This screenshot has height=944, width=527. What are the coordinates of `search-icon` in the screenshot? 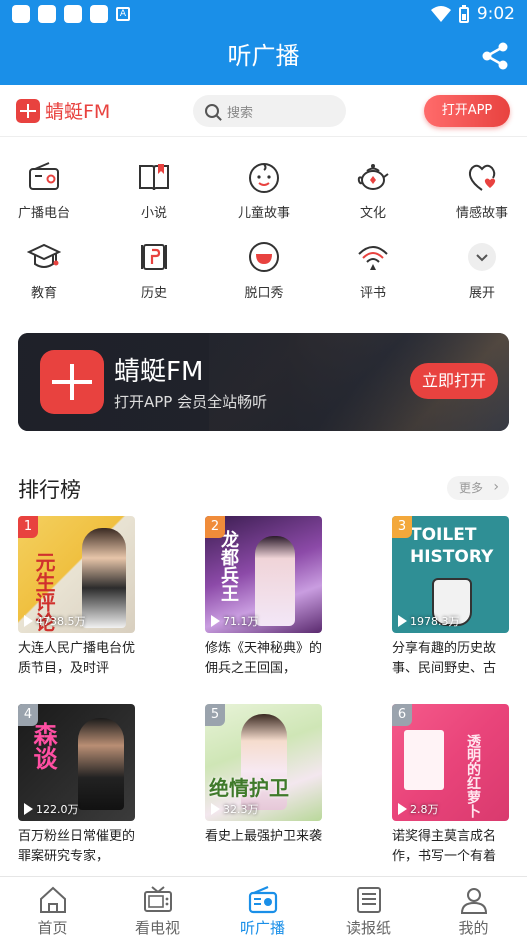 It's located at (212, 111).